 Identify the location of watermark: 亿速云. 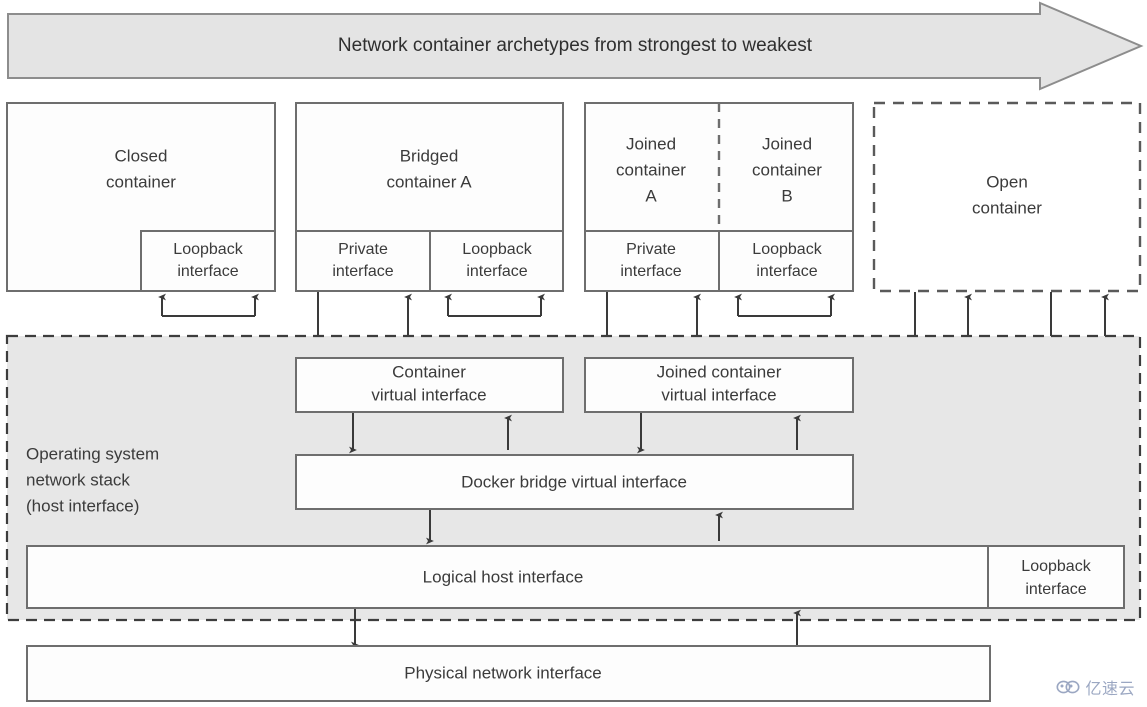
(1095, 687).